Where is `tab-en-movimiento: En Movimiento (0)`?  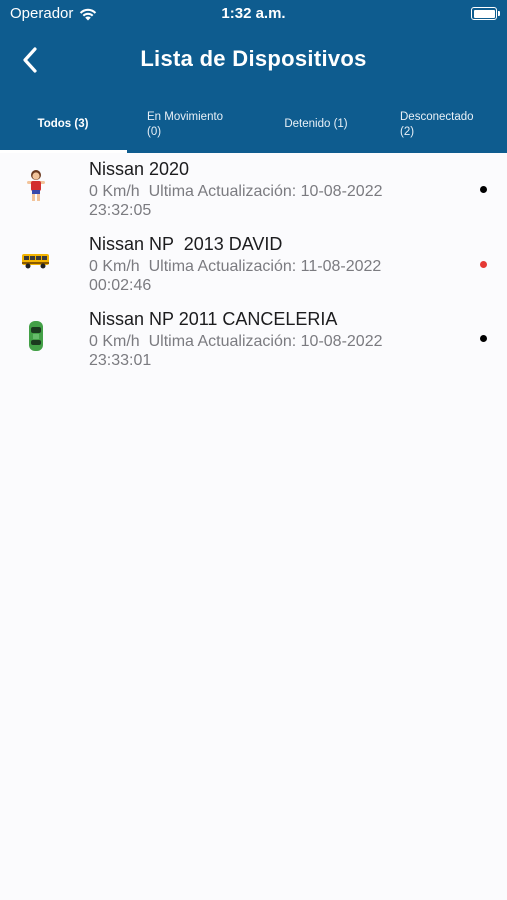 tab-en-movimiento: En Movimiento (0) is located at coordinates (190, 124).